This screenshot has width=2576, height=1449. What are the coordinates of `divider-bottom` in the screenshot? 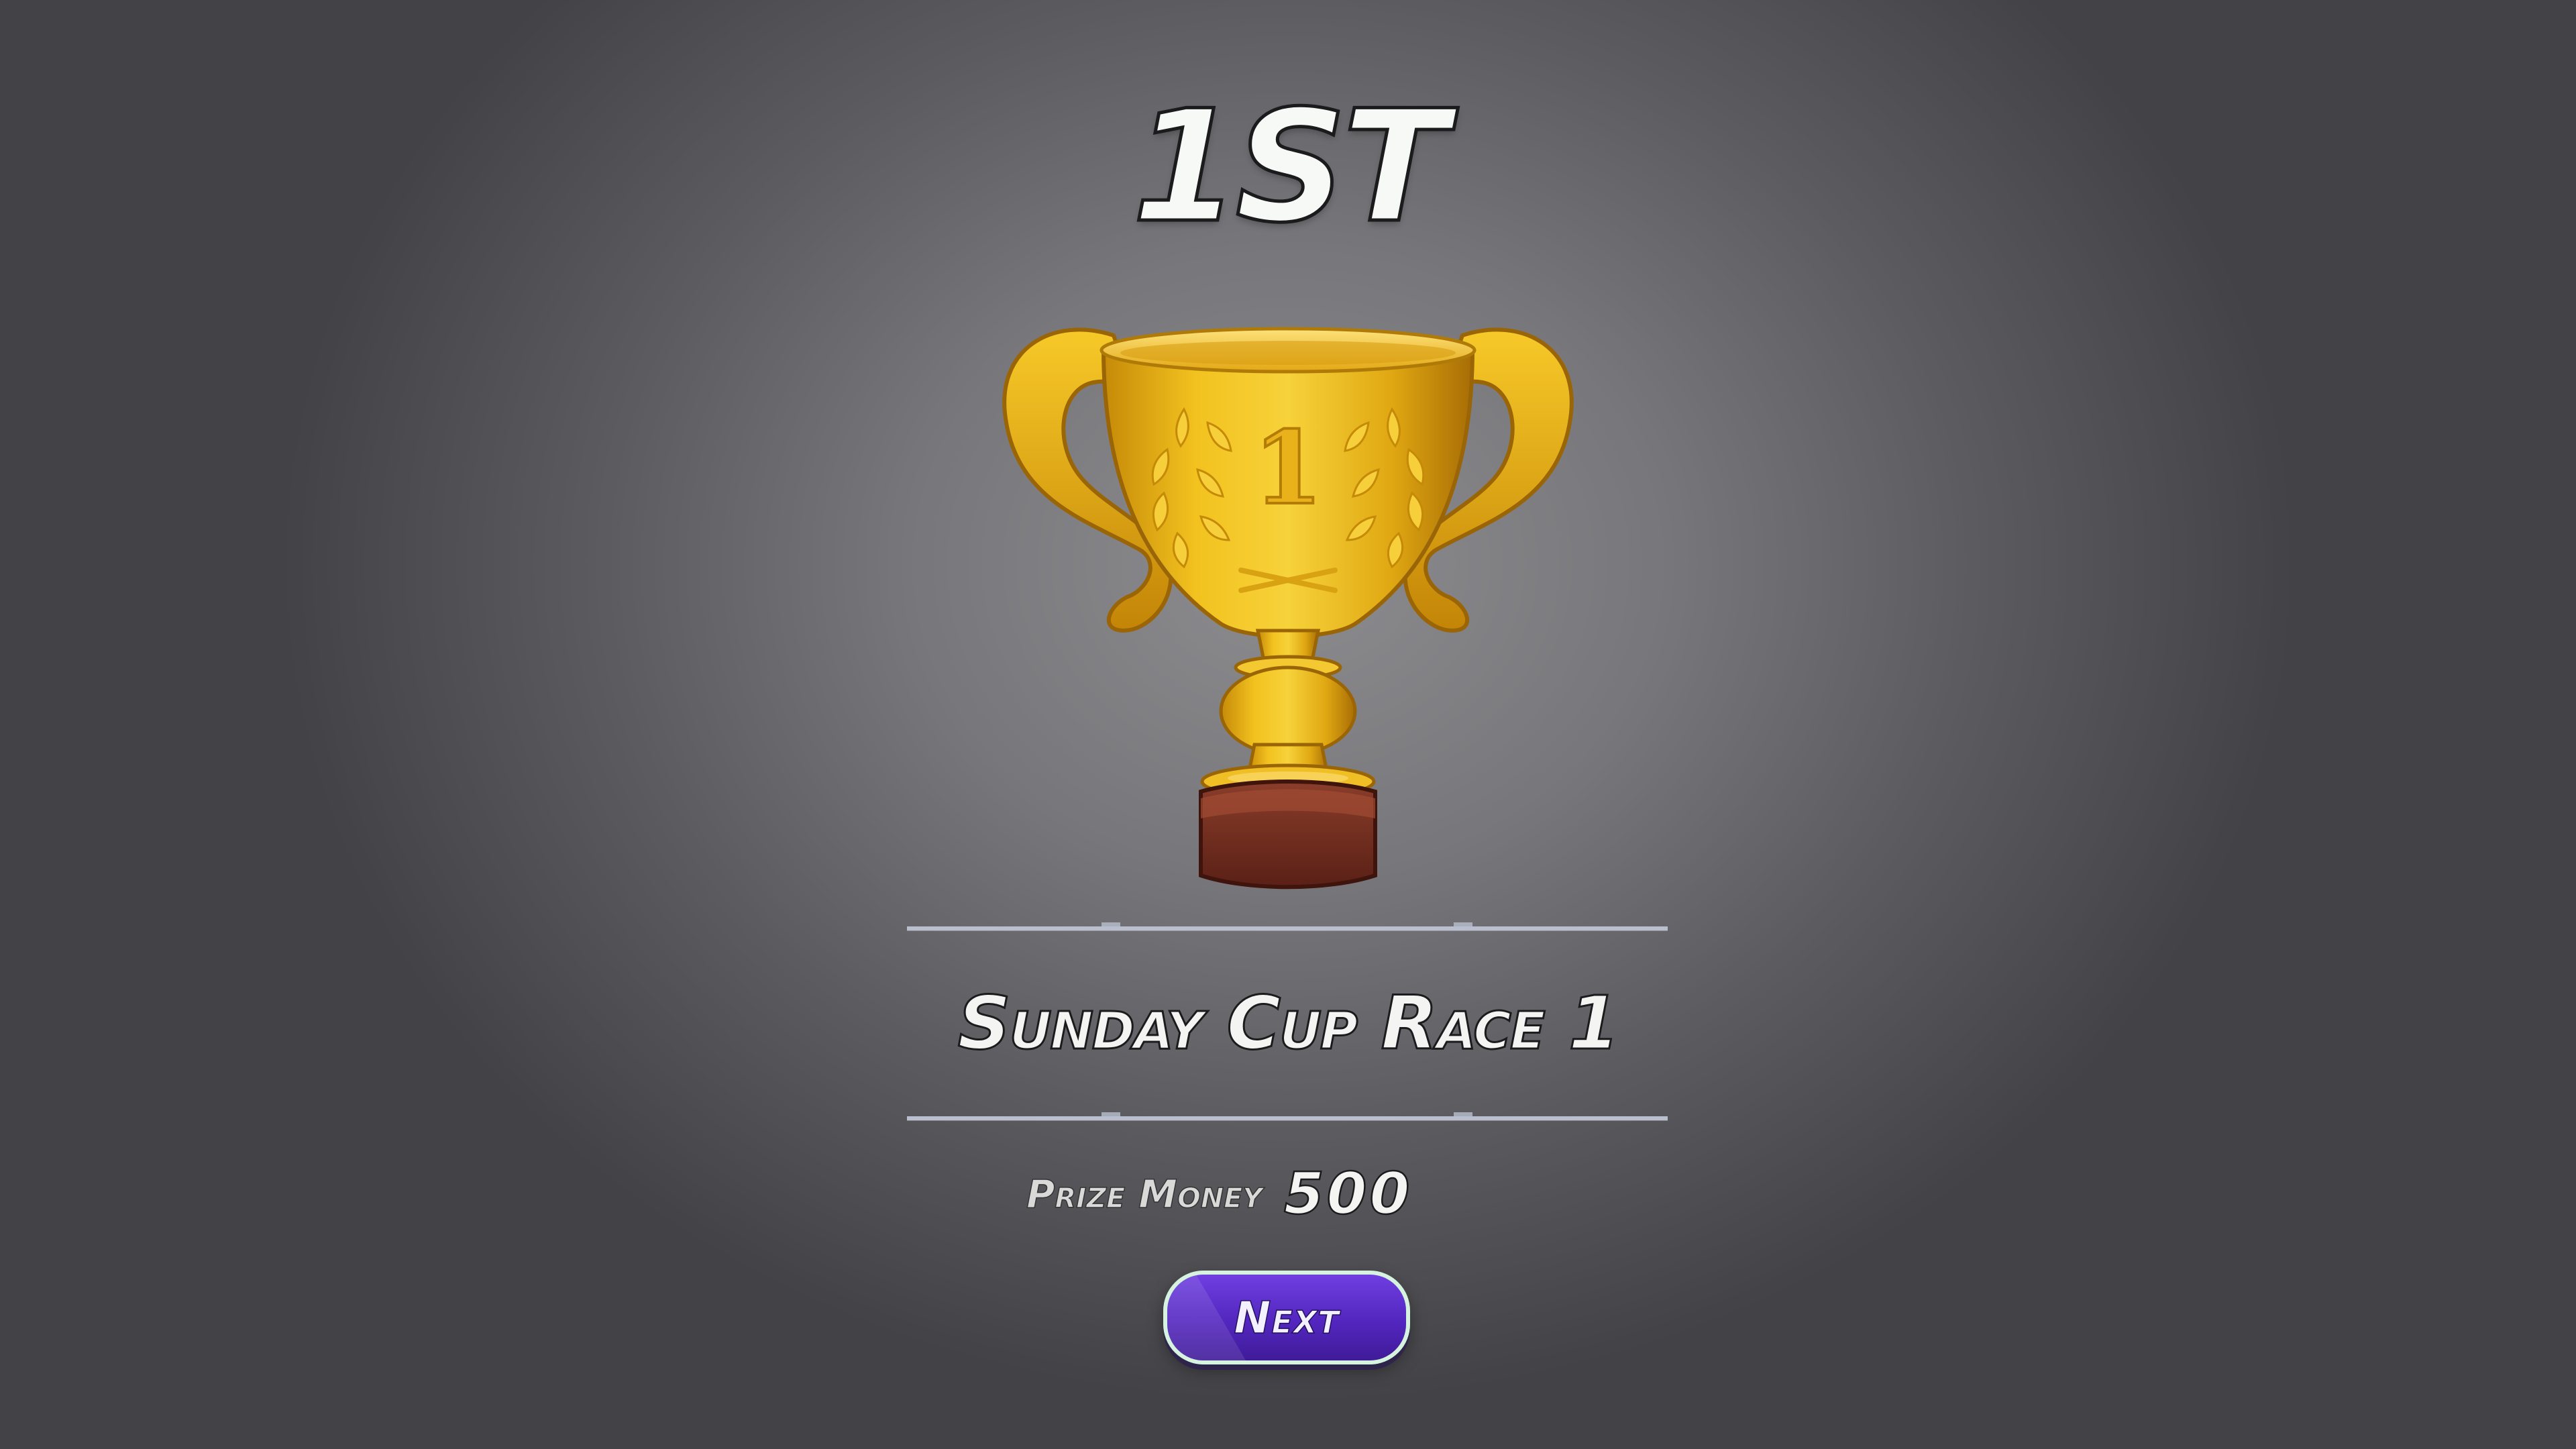 It's located at (1287, 1116).